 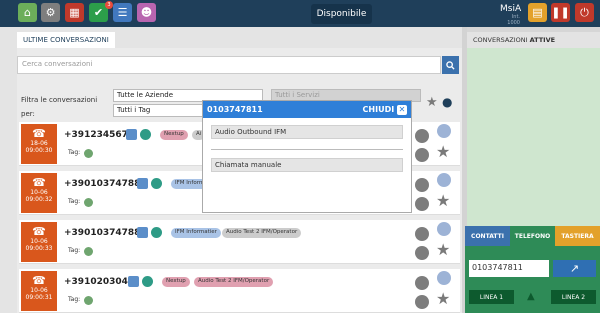 I want to click on row-number: +3912345678, so click(x=99, y=135).